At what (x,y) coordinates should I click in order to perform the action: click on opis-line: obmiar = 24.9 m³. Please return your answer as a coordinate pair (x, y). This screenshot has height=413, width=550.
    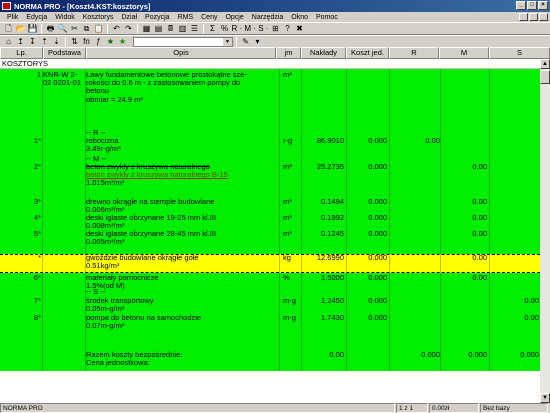
    Looking at the image, I should click on (114, 99).